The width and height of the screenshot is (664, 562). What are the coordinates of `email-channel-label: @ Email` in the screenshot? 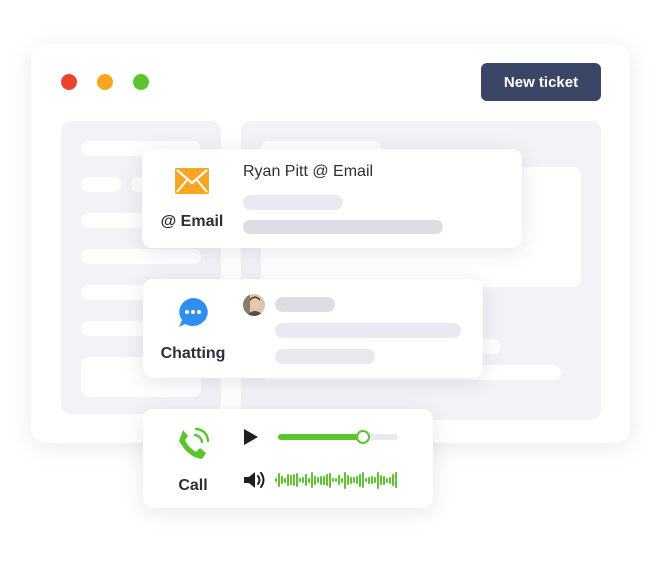 It's located at (192, 221).